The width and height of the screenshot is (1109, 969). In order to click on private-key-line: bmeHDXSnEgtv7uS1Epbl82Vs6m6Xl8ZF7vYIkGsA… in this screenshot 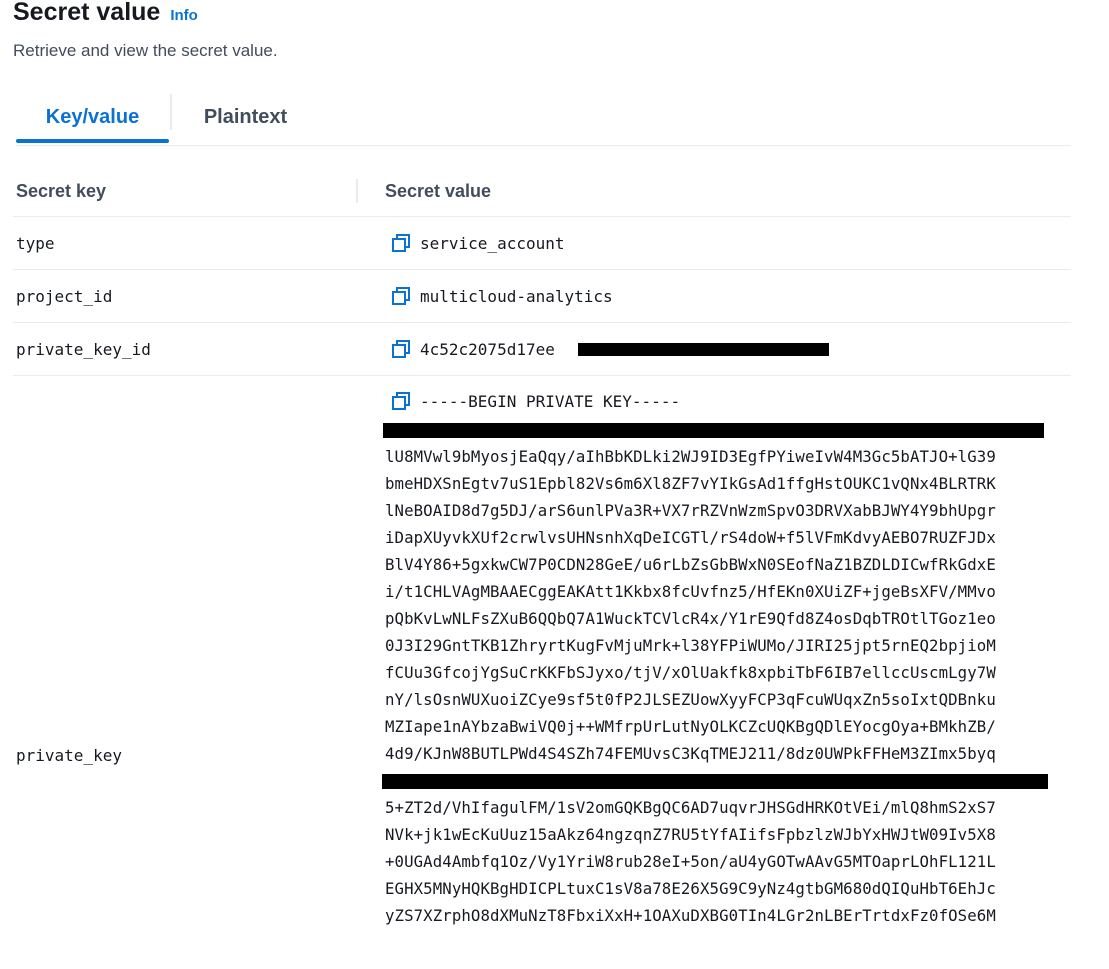, I will do `click(690, 483)`.